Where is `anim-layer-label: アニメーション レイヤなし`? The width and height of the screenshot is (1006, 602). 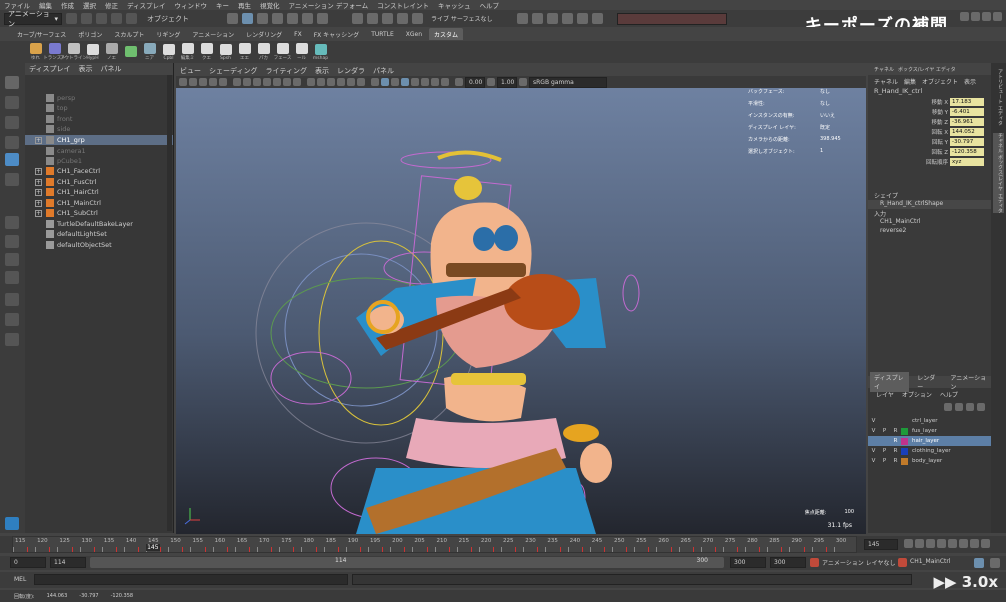 anim-layer-label: アニメーション レイヤなし is located at coordinates (859, 562).